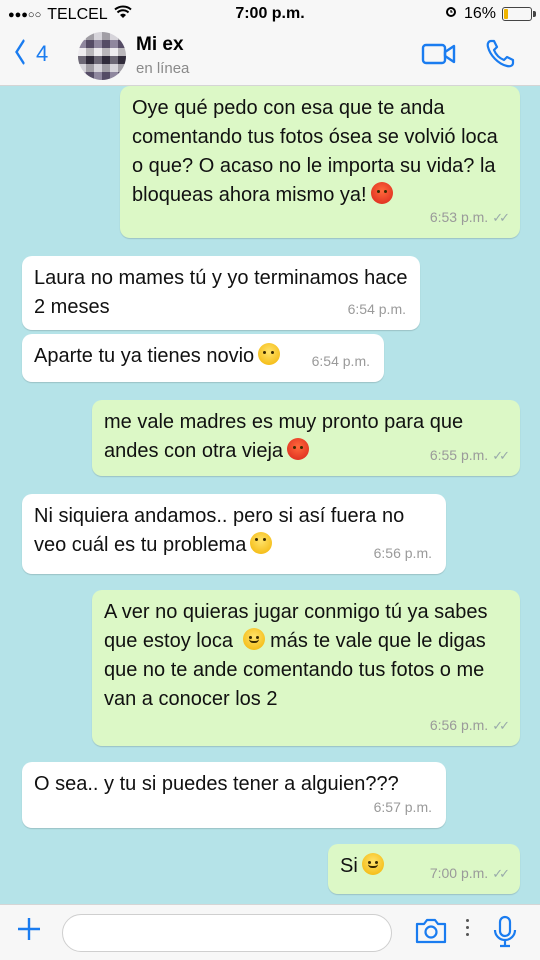 This screenshot has height=960, width=540. I want to click on message-input, so click(227, 933).